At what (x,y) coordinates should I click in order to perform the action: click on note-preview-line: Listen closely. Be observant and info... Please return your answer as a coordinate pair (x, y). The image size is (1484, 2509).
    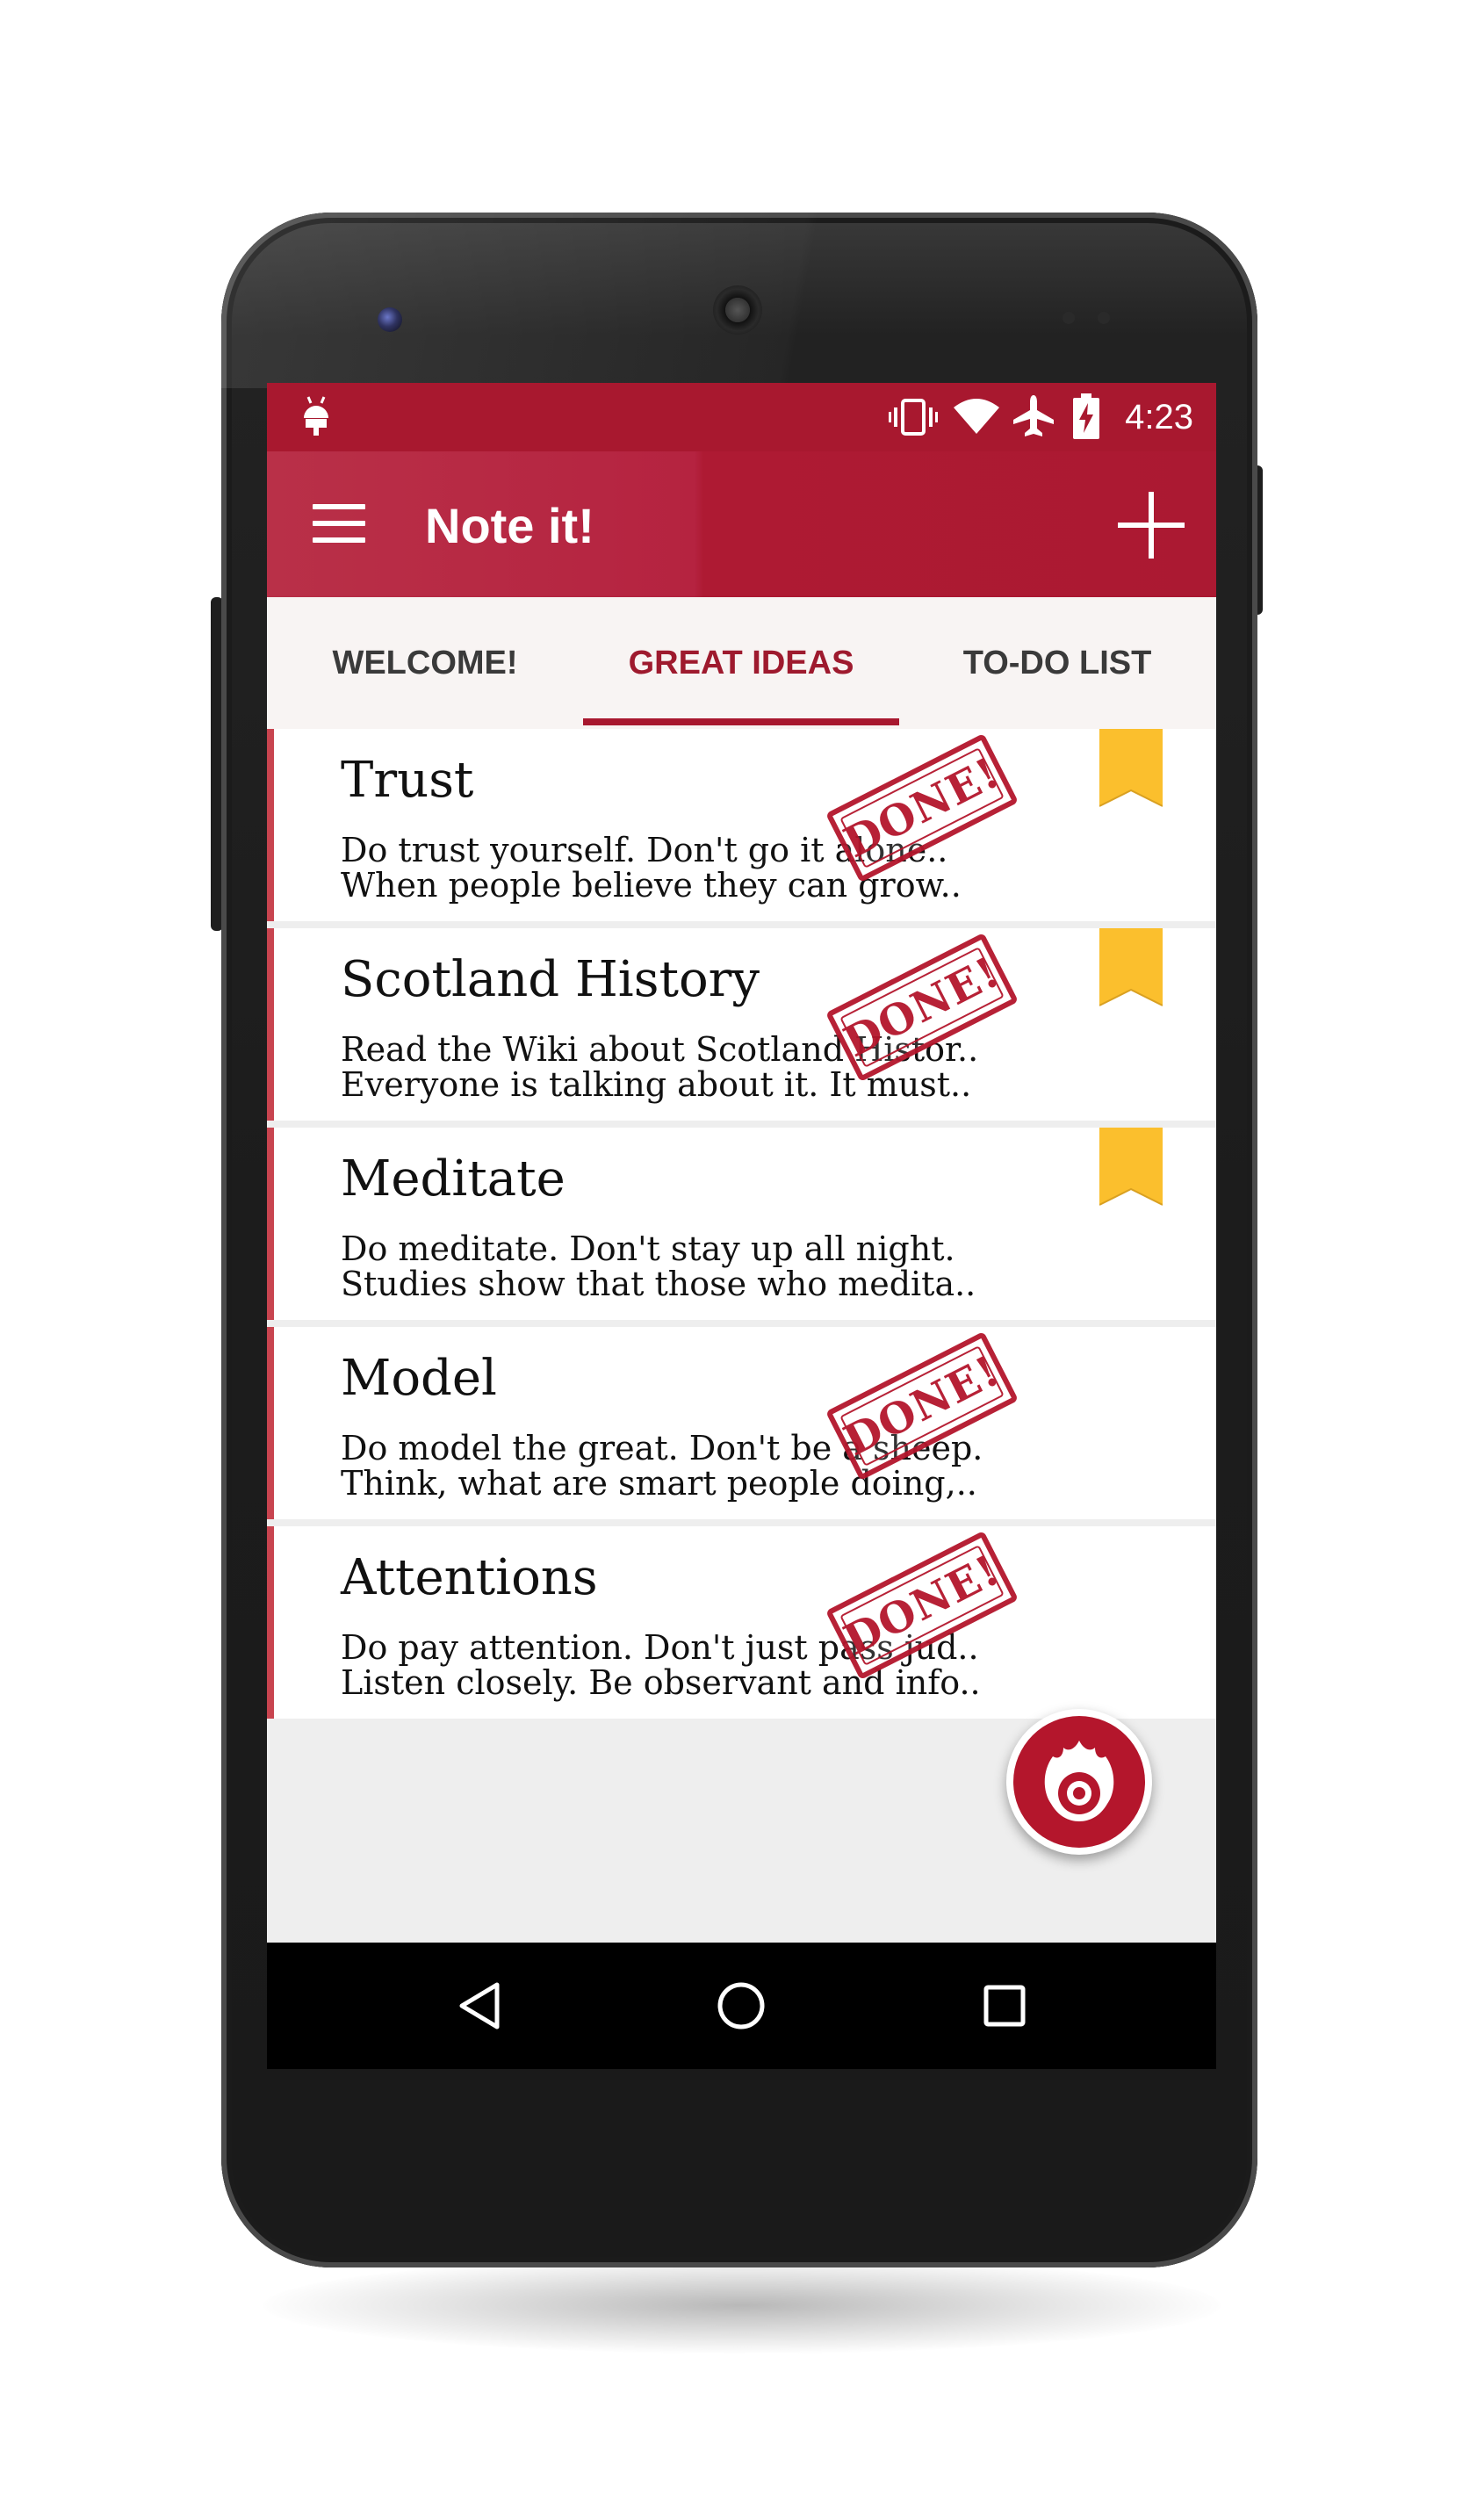
    Looking at the image, I should click on (661, 1682).